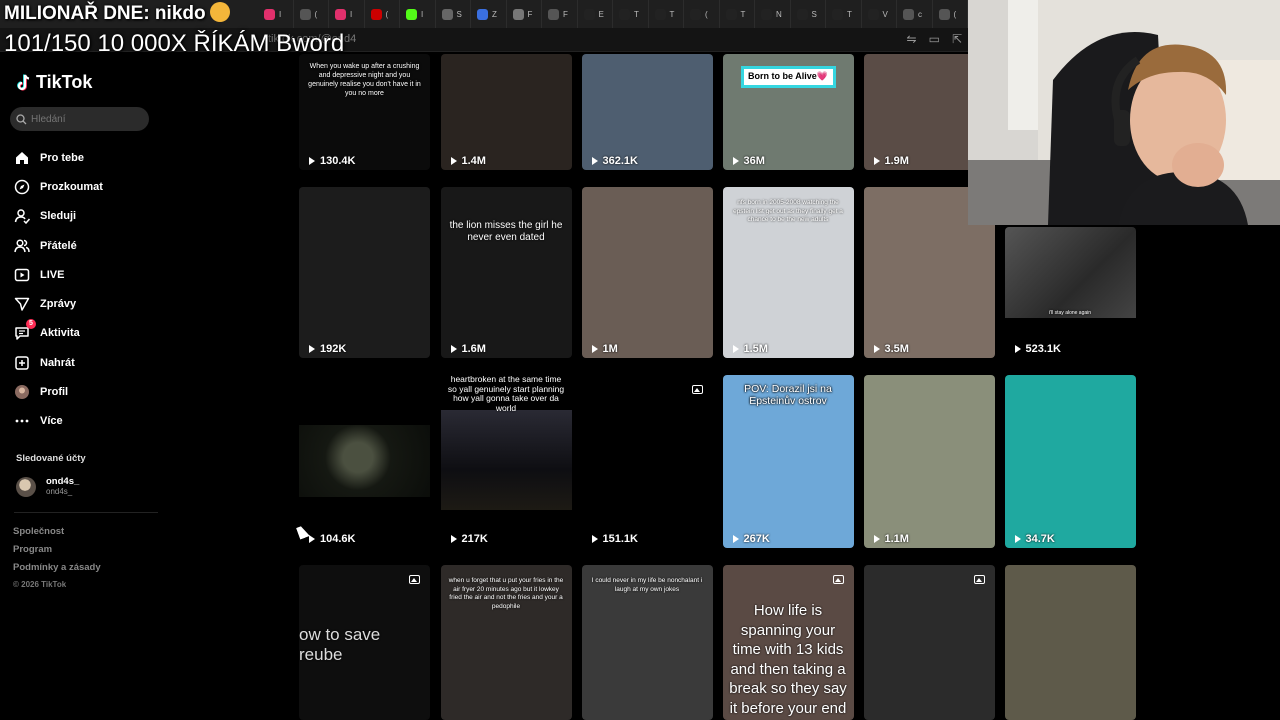  Describe the element at coordinates (620, 161) in the screenshot. I see `view-count-text: 362.1K` at that location.